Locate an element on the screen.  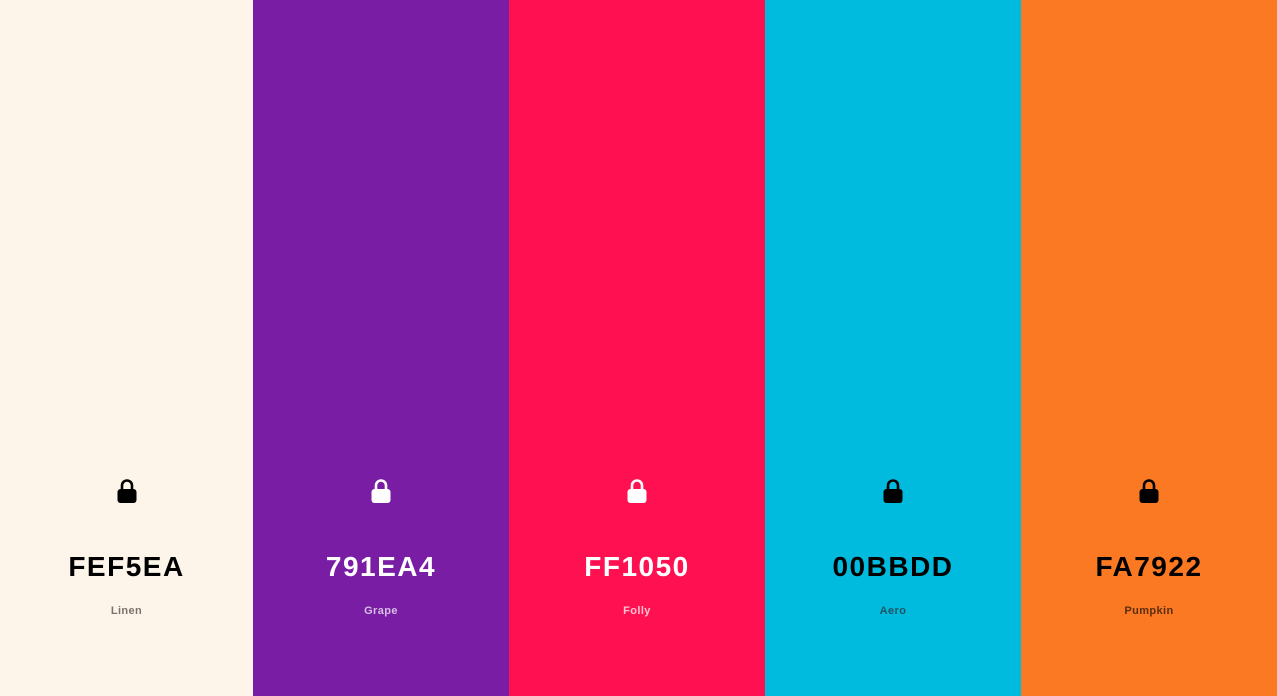
color-name: Aero is located at coordinates (893, 611).